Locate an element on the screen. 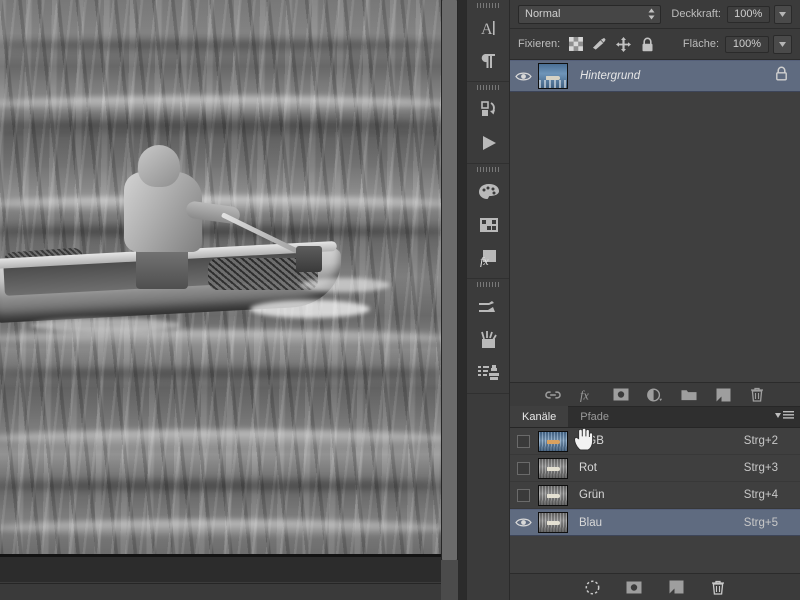 The width and height of the screenshot is (800, 600). new-layer-button is located at coordinates (723, 395).